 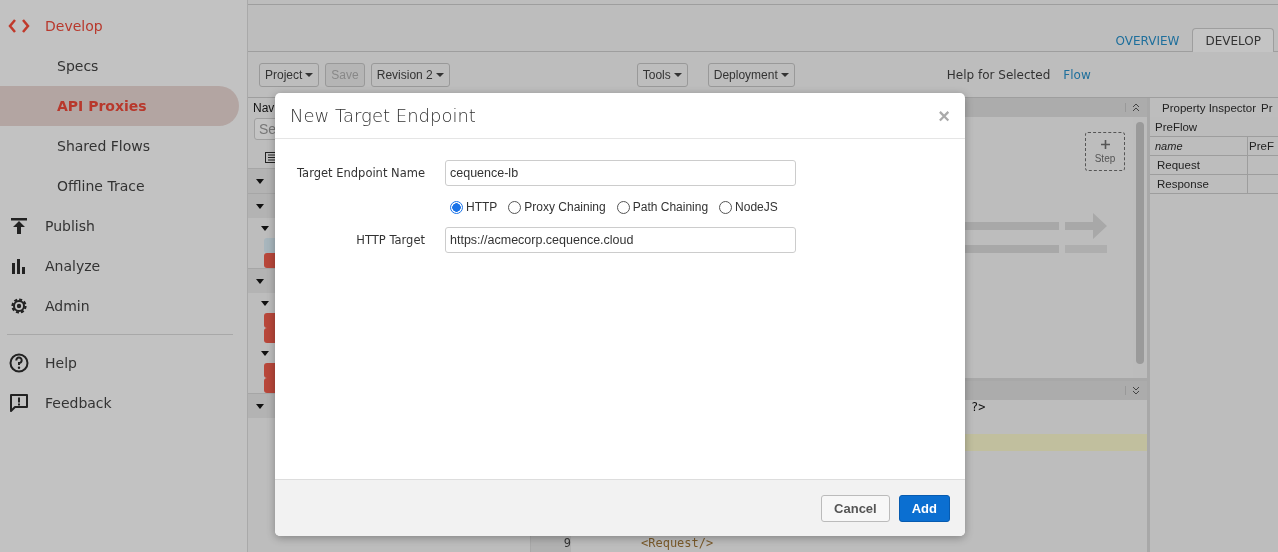 What do you see at coordinates (482, 207) in the screenshot?
I see `radio-label: HTTP` at bounding box center [482, 207].